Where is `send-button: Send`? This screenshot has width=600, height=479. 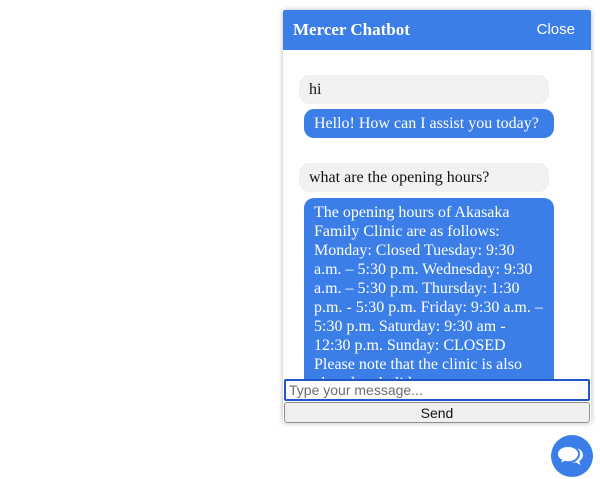 send-button: Send is located at coordinates (437, 412).